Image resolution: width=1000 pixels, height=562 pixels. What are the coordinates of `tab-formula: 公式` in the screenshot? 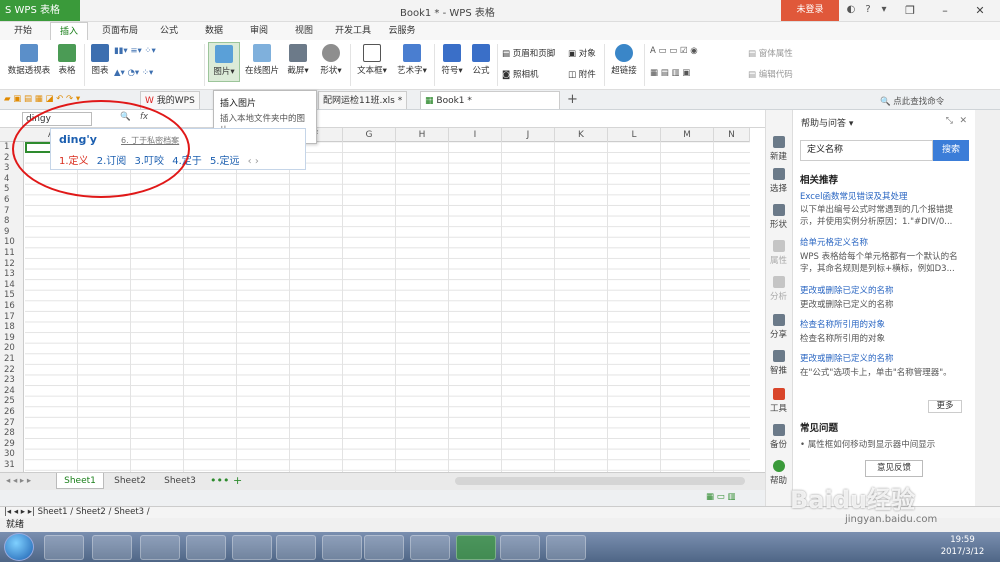 It's located at (169, 31).